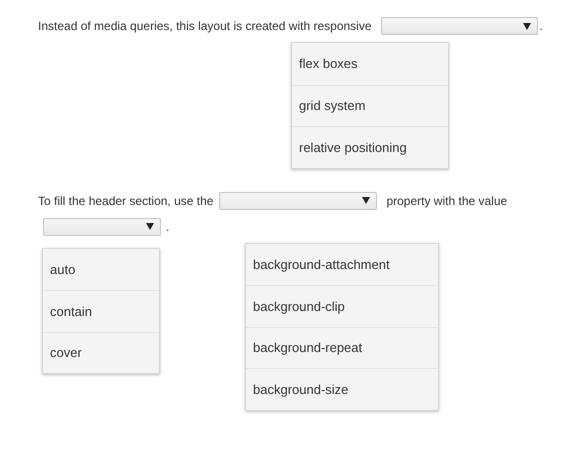 The width and height of the screenshot is (567, 458). What do you see at coordinates (370, 147) in the screenshot?
I see `option-item: relative positioning` at bounding box center [370, 147].